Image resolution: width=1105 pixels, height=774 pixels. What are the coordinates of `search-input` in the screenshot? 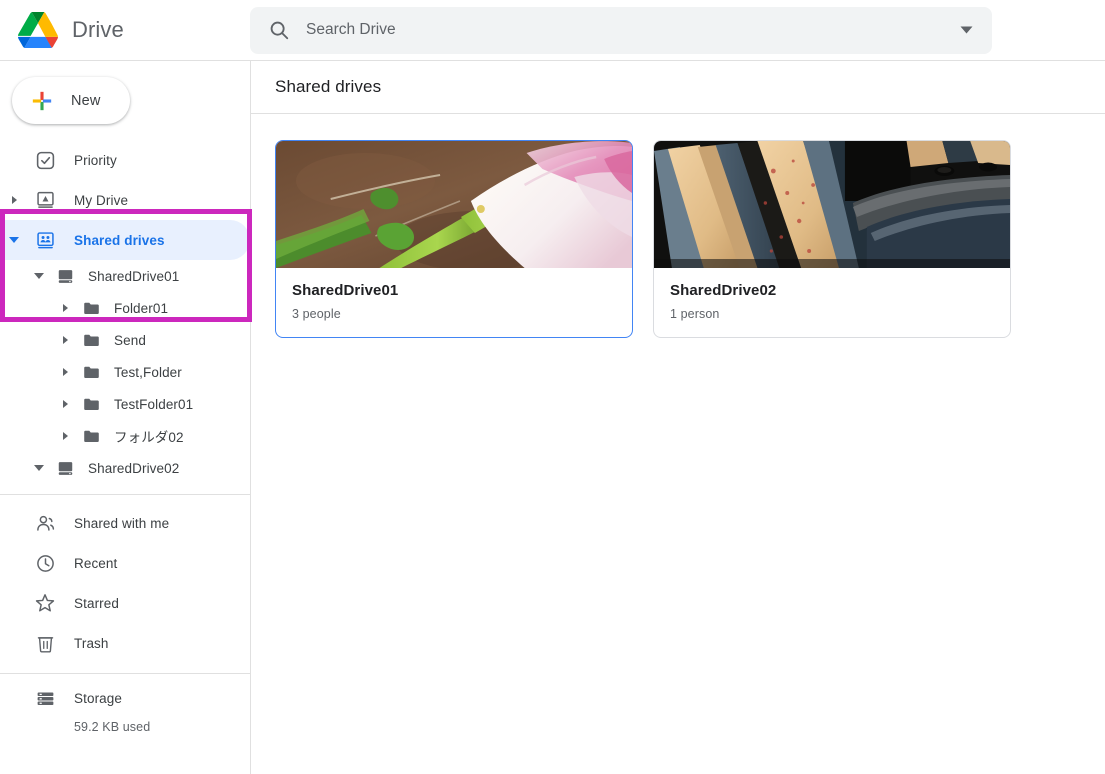 It's located at (622, 30).